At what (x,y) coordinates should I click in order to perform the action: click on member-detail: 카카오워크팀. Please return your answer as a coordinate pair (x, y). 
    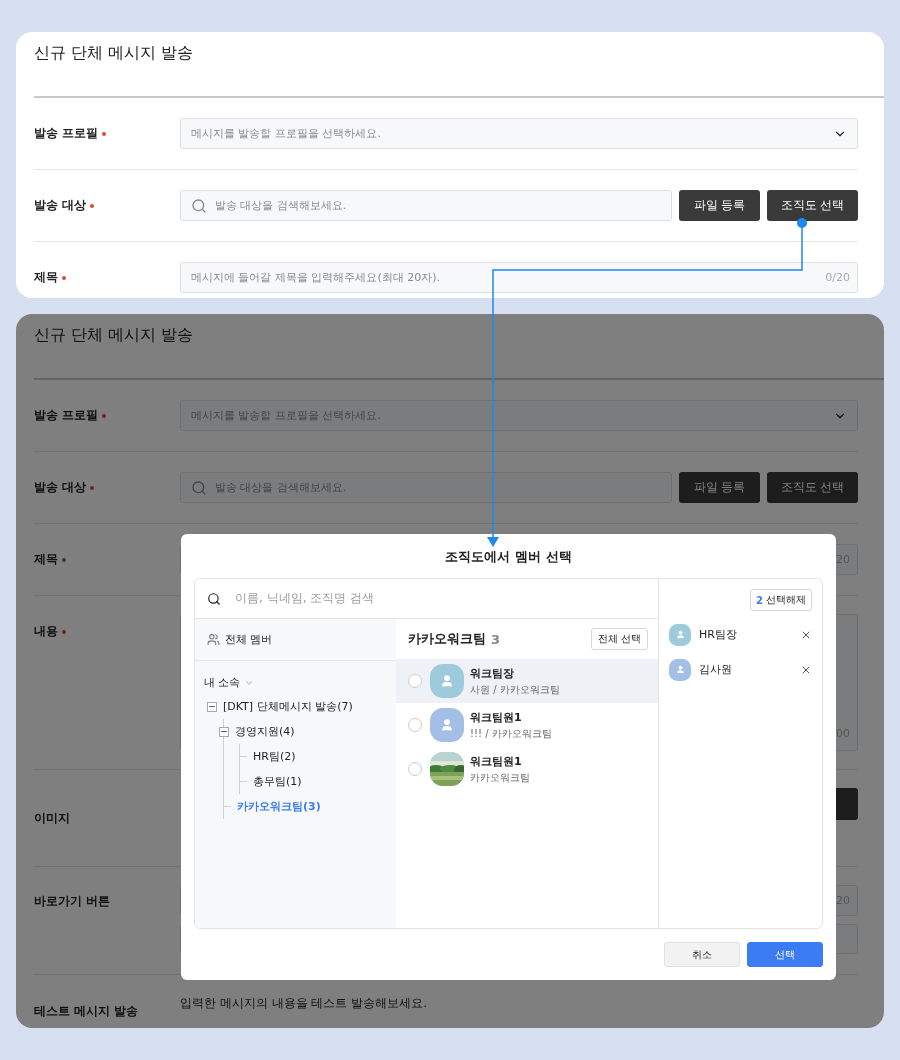
    Looking at the image, I should click on (500, 777).